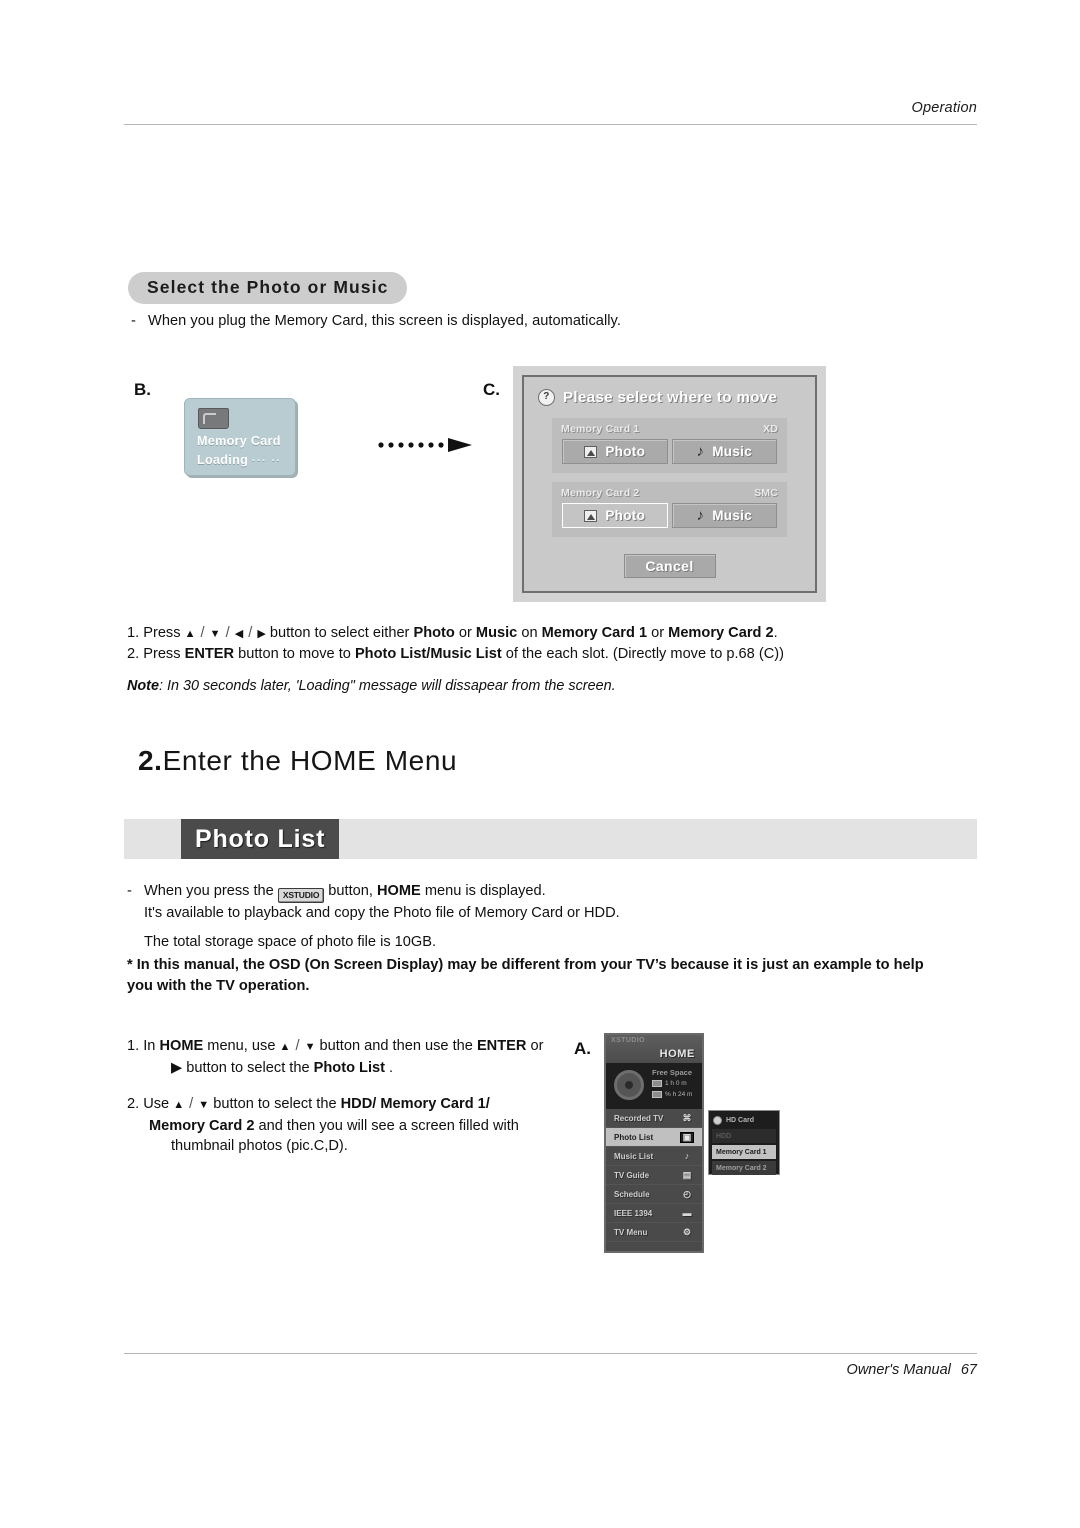 This screenshot has height=1528, width=1080. I want to click on b-step-1-enter: ENTER, so click(501, 1046).